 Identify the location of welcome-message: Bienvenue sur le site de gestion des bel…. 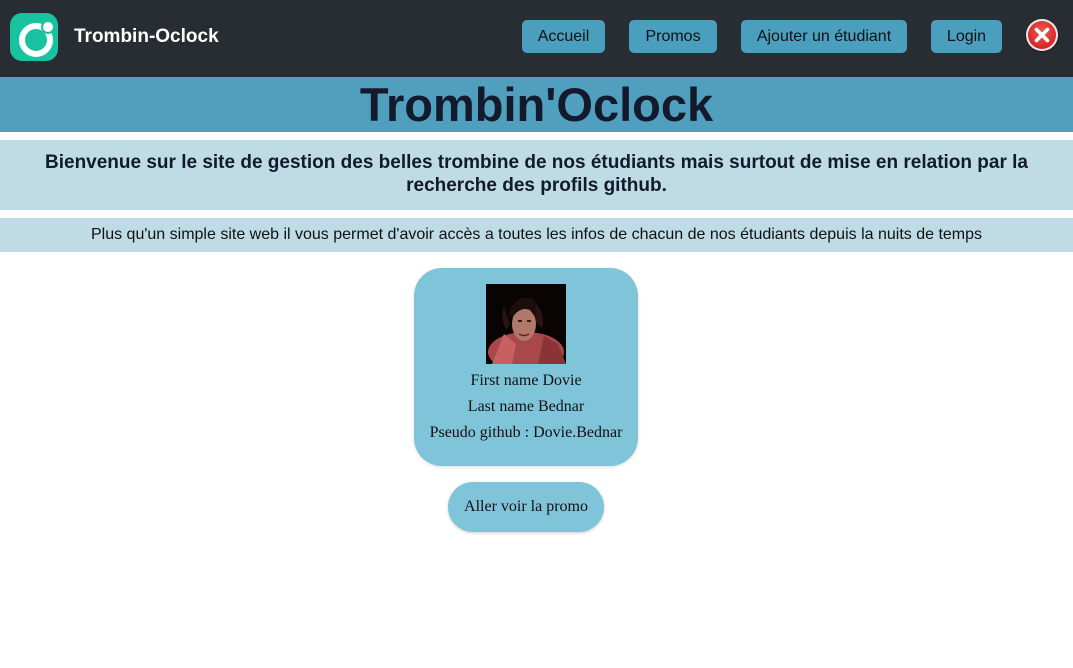
(536, 175).